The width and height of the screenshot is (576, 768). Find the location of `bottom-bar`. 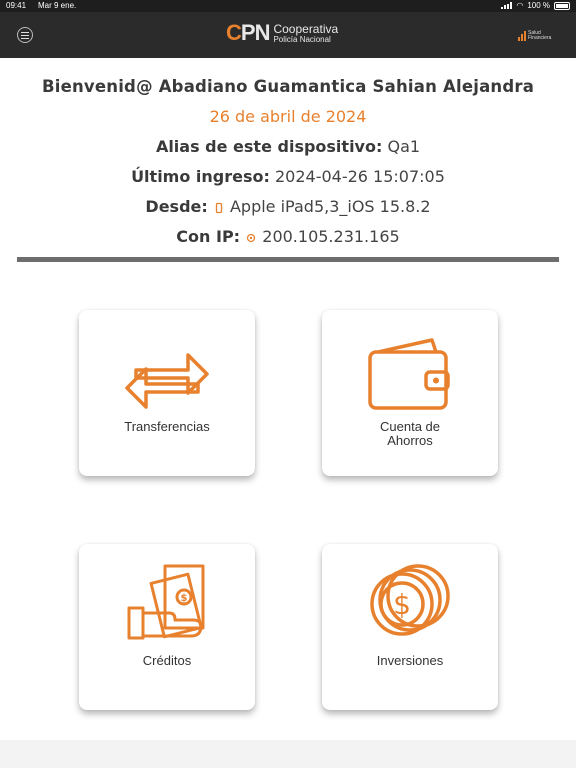

bottom-bar is located at coordinates (288, 754).